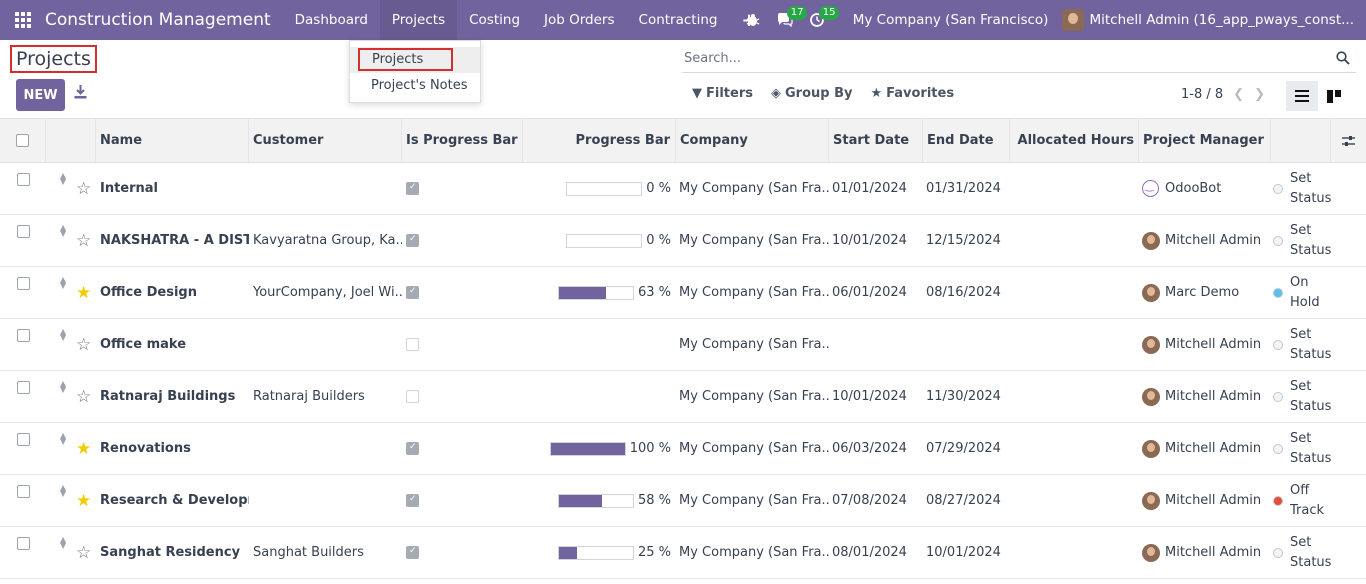 The height and width of the screenshot is (584, 1366). I want to click on status-cell: On Hold, so click(1303, 292).